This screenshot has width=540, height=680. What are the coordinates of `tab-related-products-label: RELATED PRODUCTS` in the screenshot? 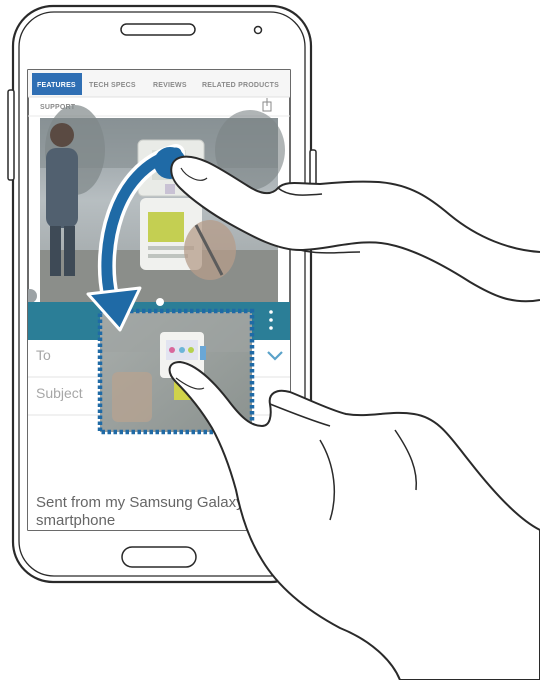 It's located at (240, 85).